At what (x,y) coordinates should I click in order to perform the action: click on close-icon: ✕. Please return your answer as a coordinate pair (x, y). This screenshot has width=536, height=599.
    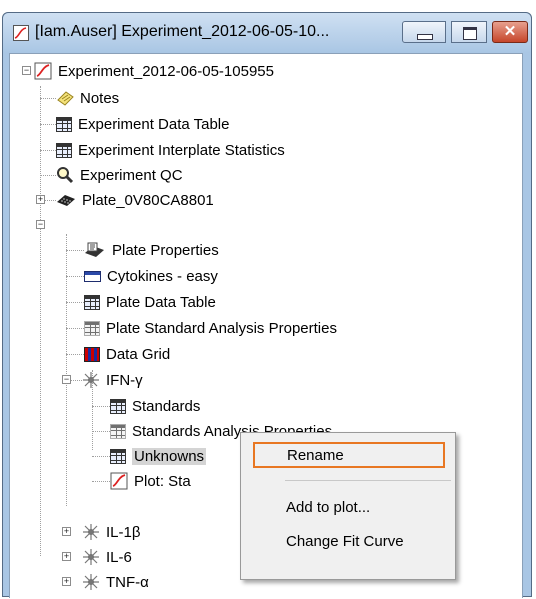
    Looking at the image, I should click on (510, 31).